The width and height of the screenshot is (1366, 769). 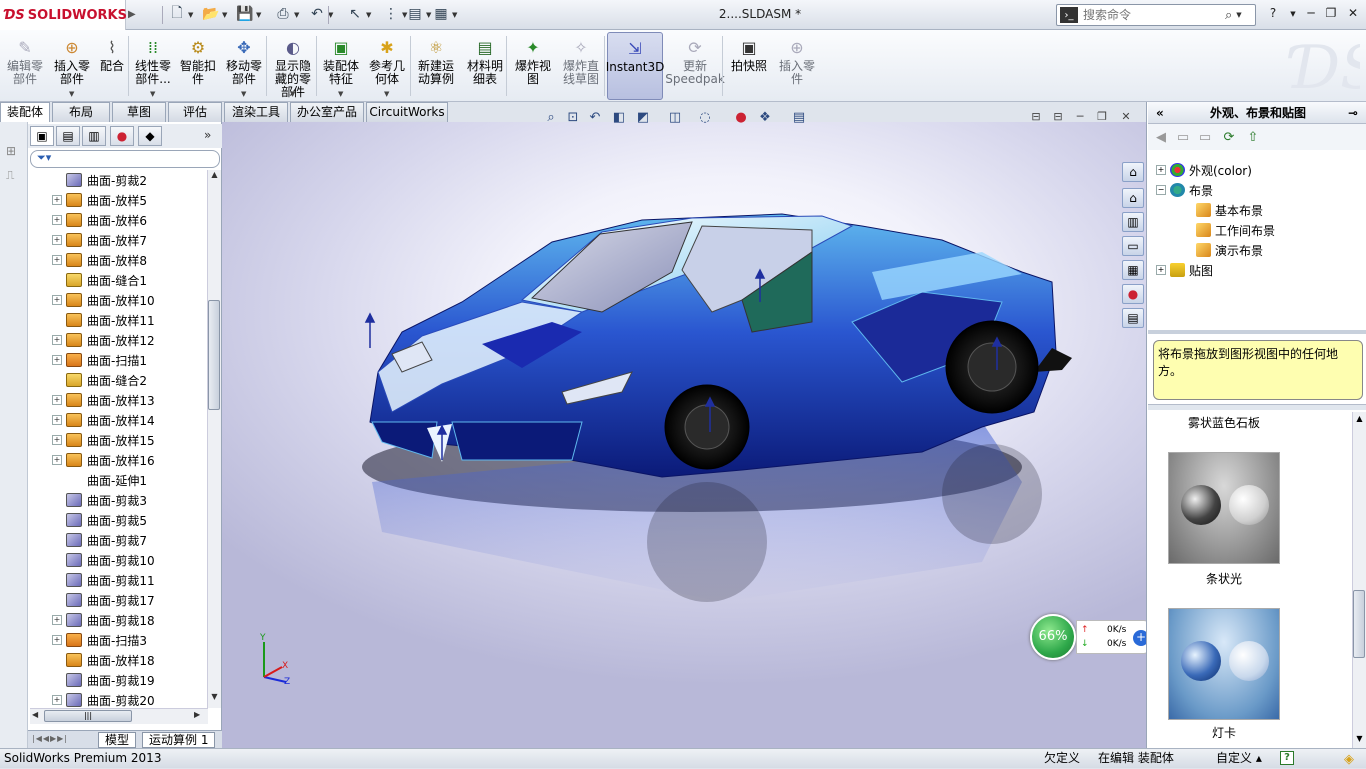 I want to click on print-dropdown-icon: ▼, so click(x=296, y=15).